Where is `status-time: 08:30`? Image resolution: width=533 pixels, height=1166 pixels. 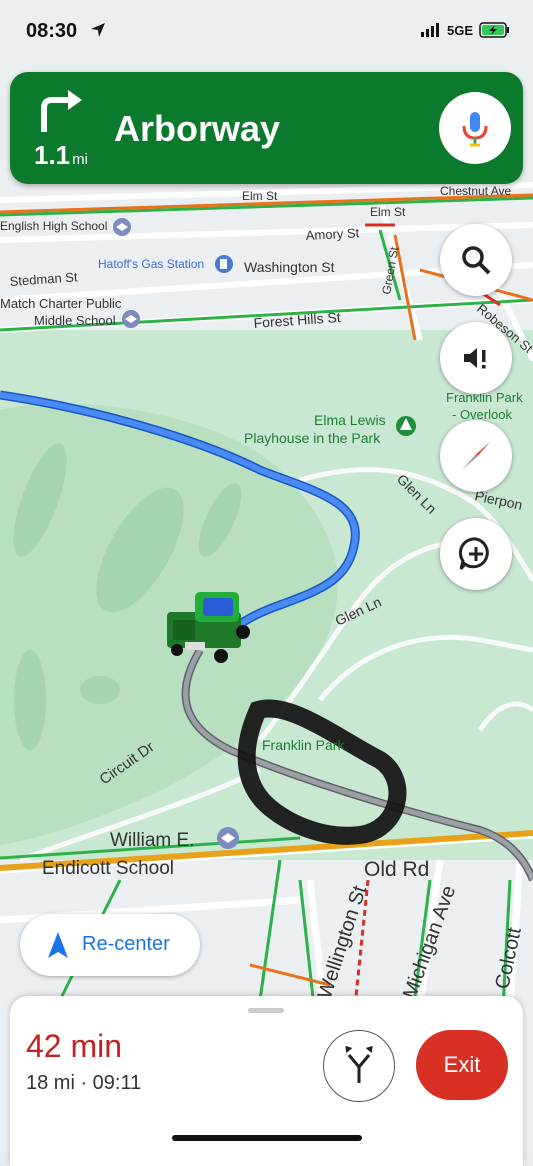 status-time: 08:30 is located at coordinates (52, 31).